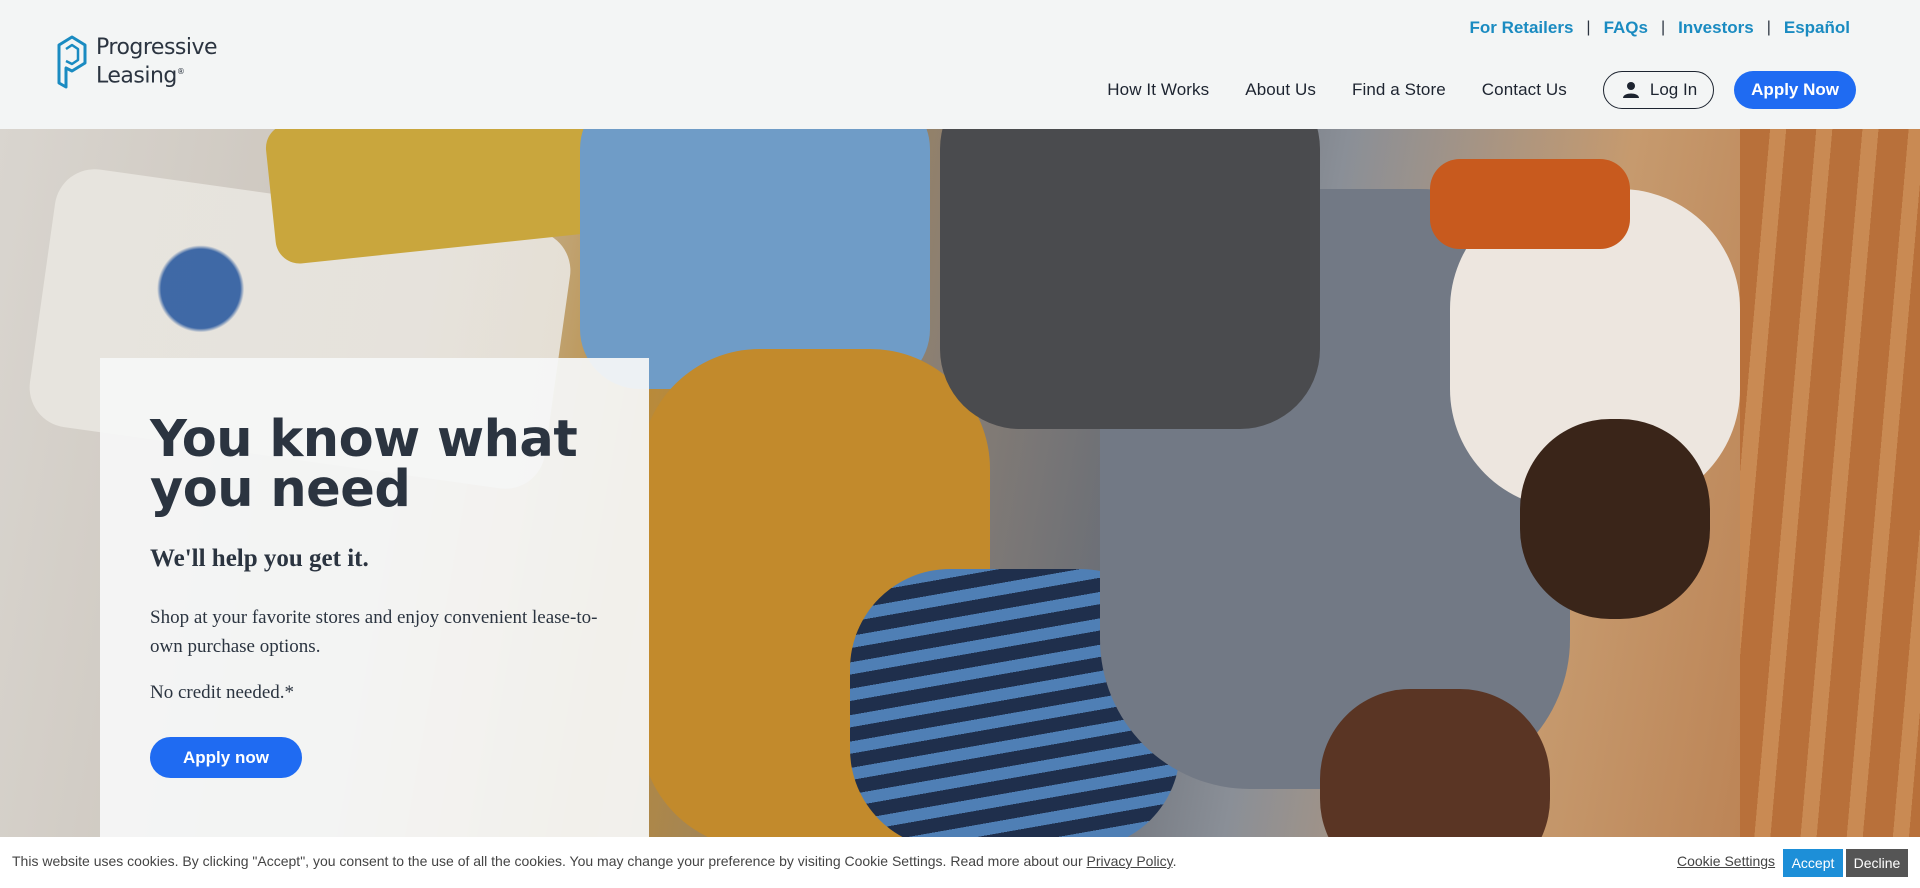  What do you see at coordinates (1521, 28) in the screenshot?
I see `util-link-retailers: For Retailers` at bounding box center [1521, 28].